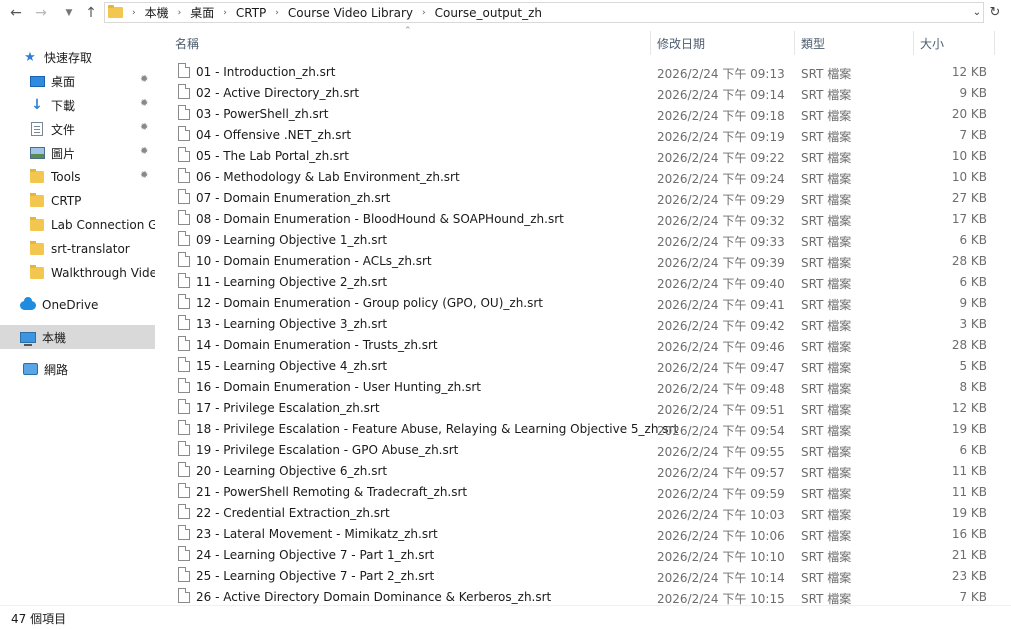 The height and width of the screenshot is (629, 1011). What do you see at coordinates (30, 57) in the screenshot?
I see `star-icon: ★` at bounding box center [30, 57].